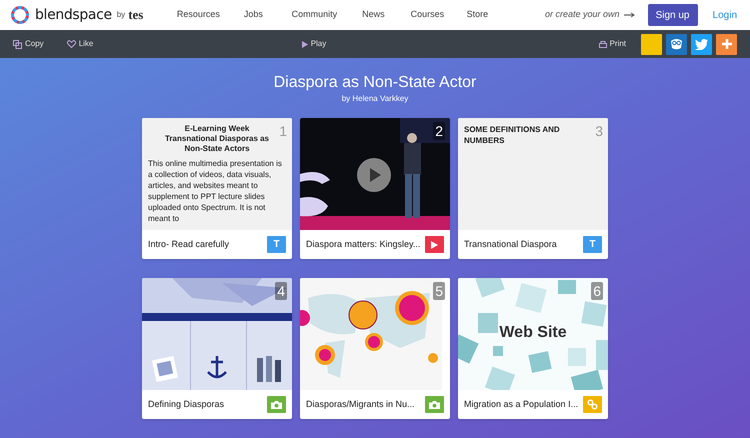  I want to click on lesson-author: by Helena Varkkey, so click(375, 99).